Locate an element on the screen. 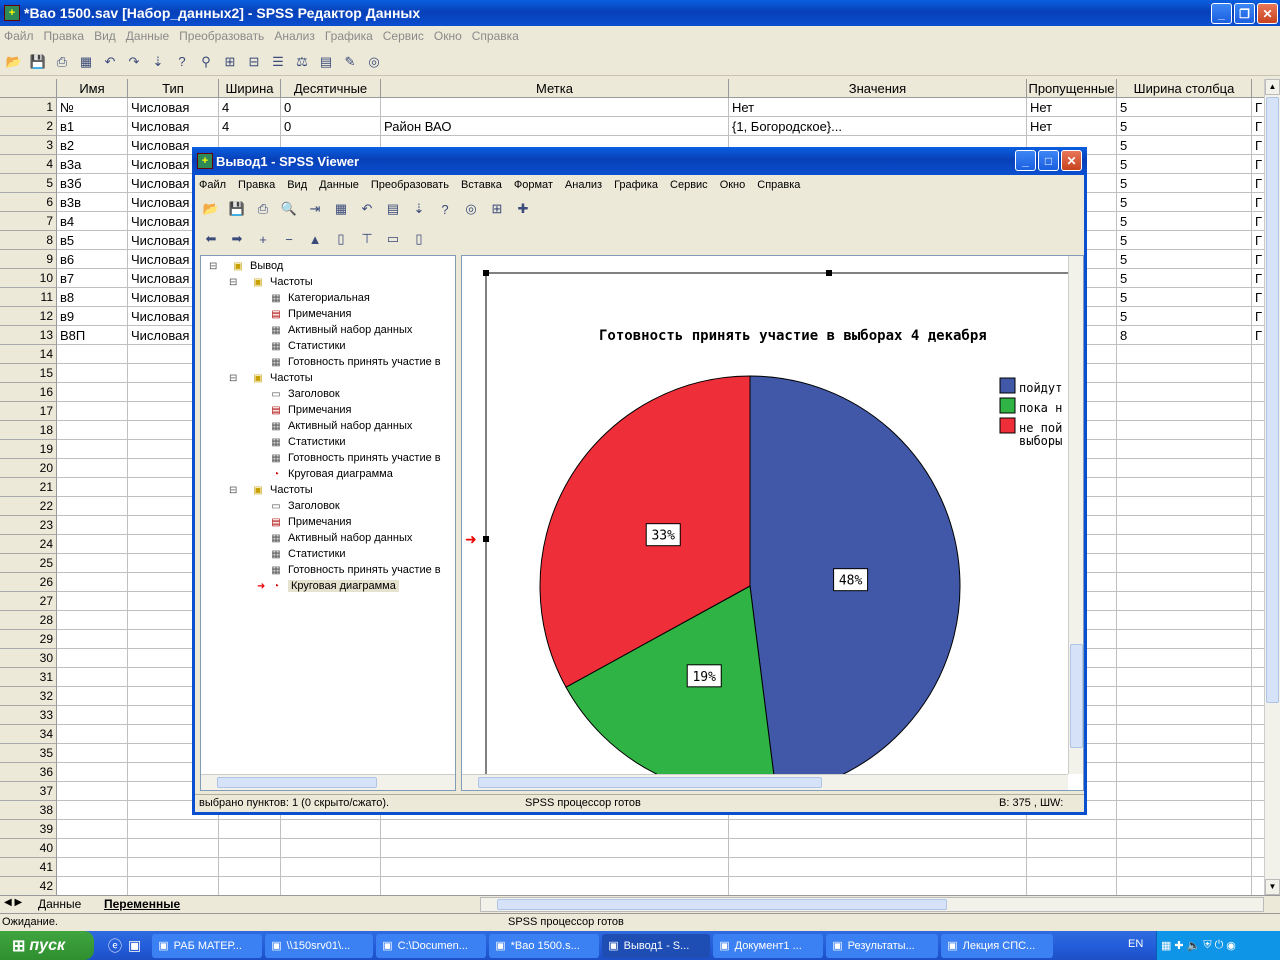 The width and height of the screenshot is (1280, 960). show-icon: ▲ is located at coordinates (315, 239).